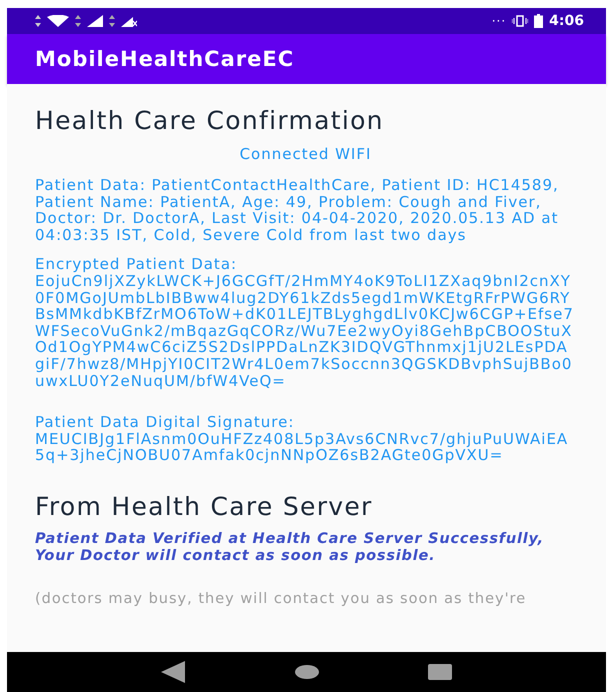 This screenshot has width=610, height=692. What do you see at coordinates (210, 120) in the screenshot?
I see `page-title: Health Care Confirmation` at bounding box center [210, 120].